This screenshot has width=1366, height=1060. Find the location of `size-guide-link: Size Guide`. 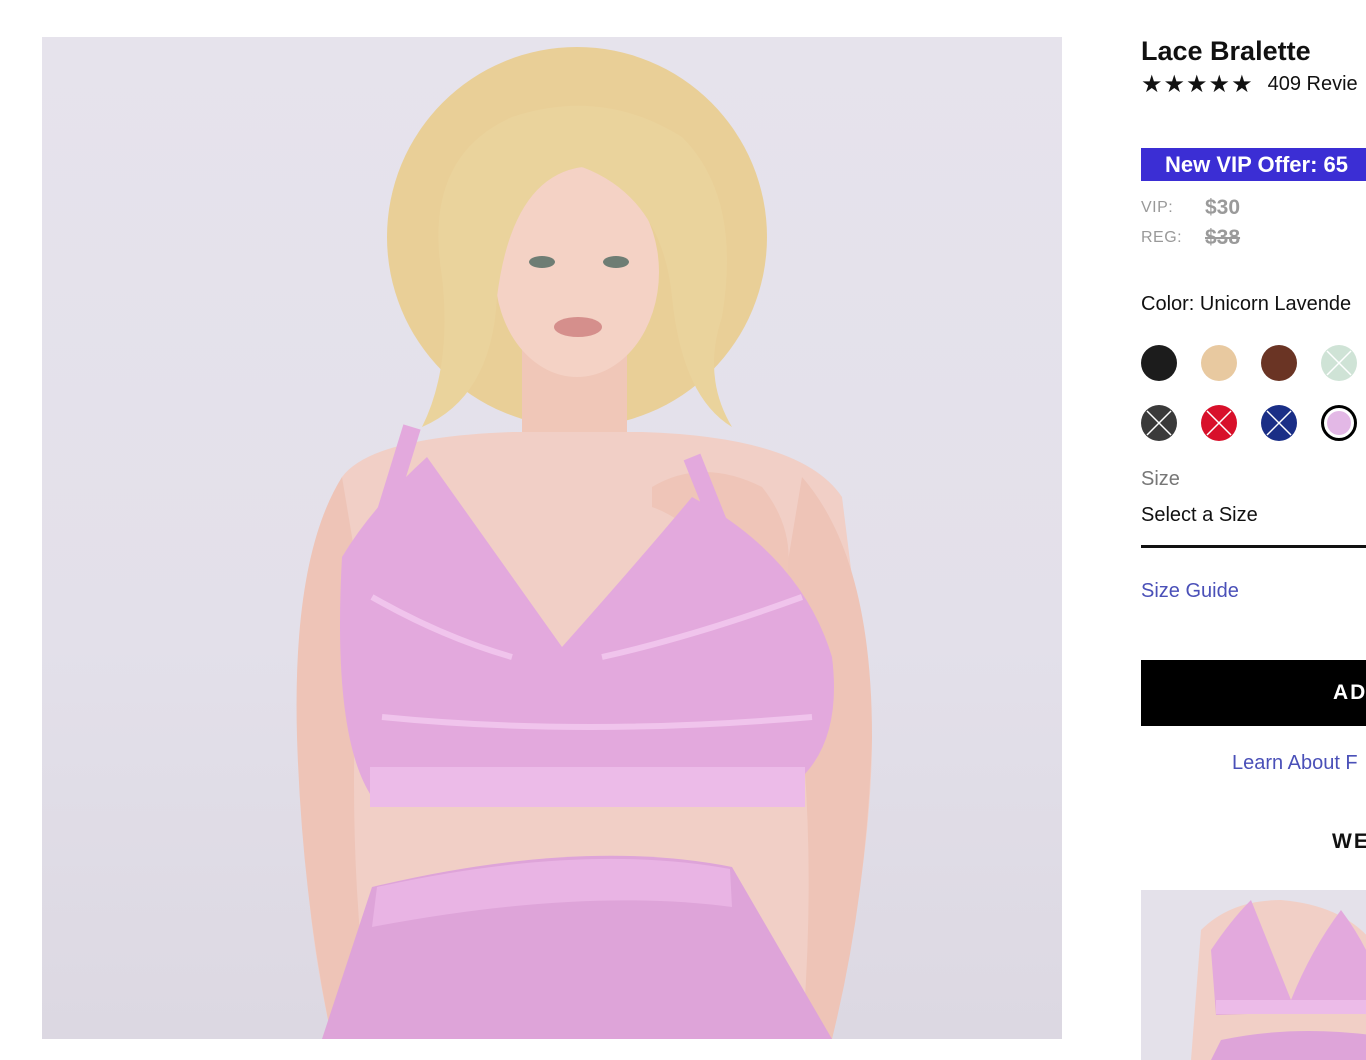

size-guide-link: Size Guide is located at coordinates (1190, 591).